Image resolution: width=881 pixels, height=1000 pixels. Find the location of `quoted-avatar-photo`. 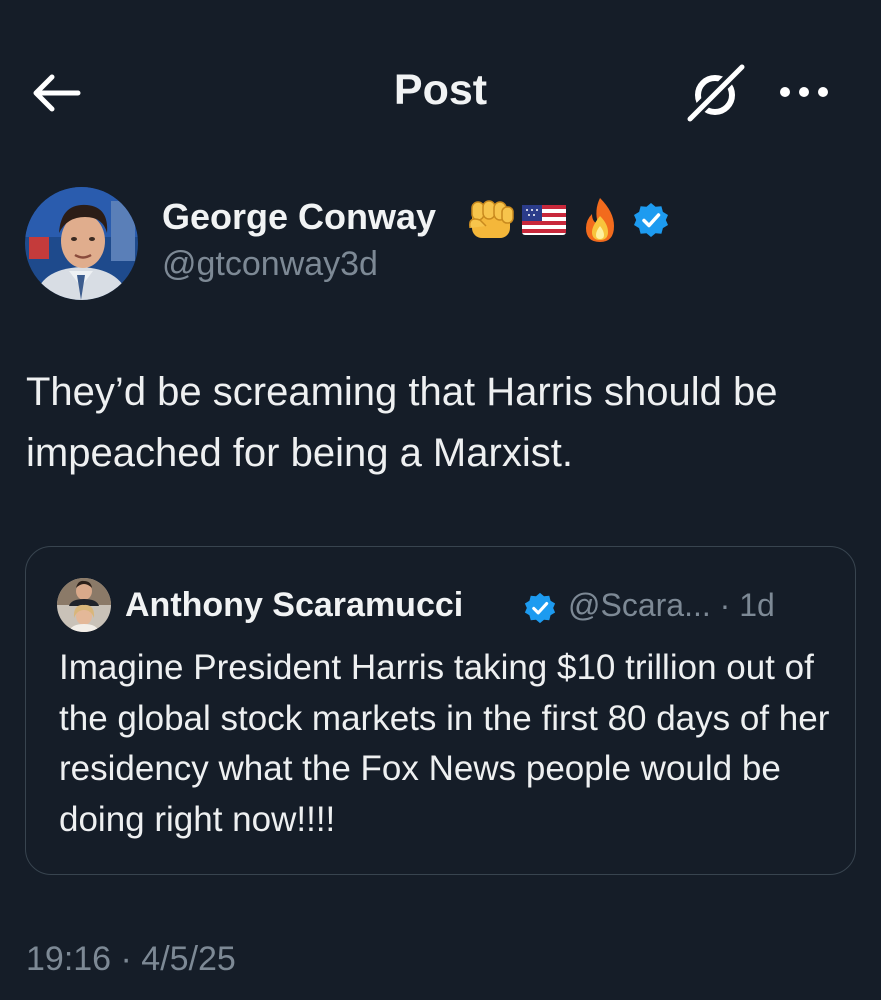

quoted-avatar-photo is located at coordinates (84, 605).